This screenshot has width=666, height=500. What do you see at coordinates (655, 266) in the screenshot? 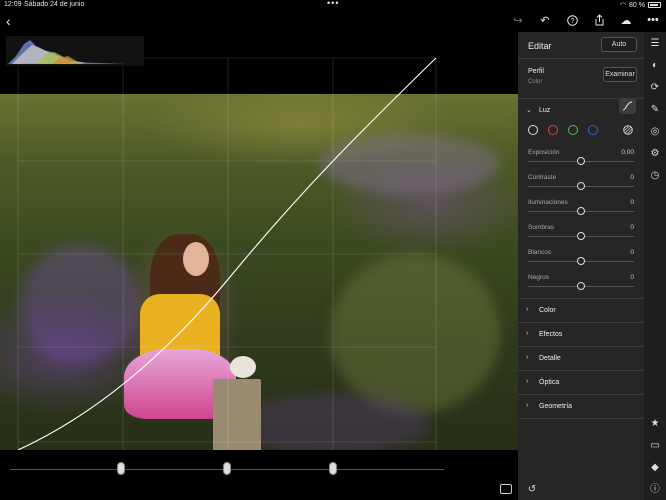
I see `tool-rail: ☰ ◐ ⟳ ✎ ◎ ⚙ ◷ ★ ▭ ◆ ⓘ` at bounding box center [655, 266].